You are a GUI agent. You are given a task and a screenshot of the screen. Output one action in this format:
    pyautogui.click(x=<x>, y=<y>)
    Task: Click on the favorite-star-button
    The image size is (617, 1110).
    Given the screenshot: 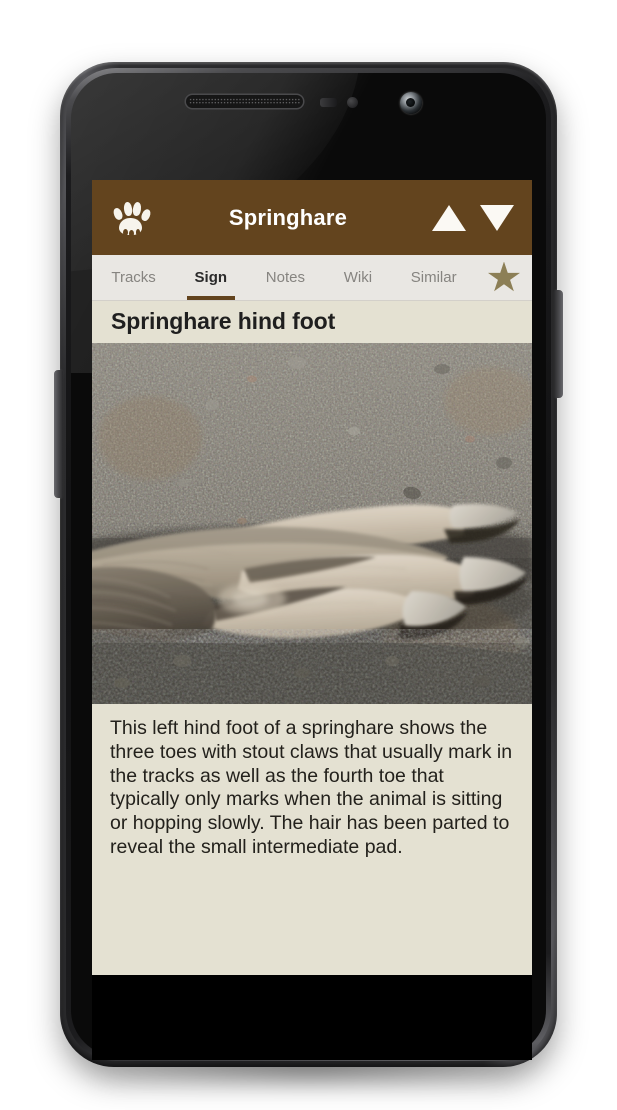 What is the action you would take?
    pyautogui.click(x=504, y=277)
    